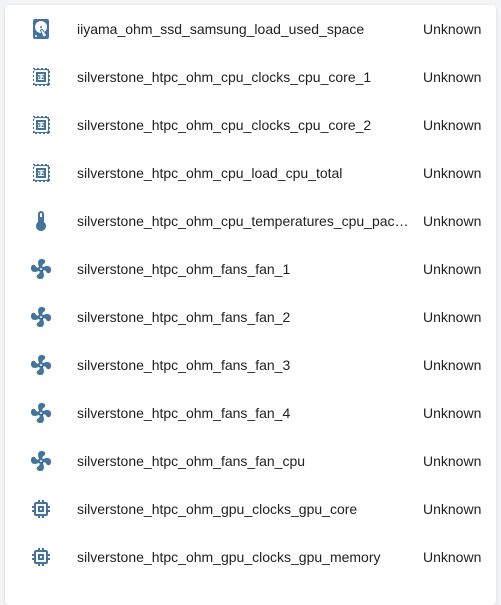 The width and height of the screenshot is (501, 605). What do you see at coordinates (184, 365) in the screenshot?
I see `entity-name: silverstone_htpc_ohm_fans_fan_3` at bounding box center [184, 365].